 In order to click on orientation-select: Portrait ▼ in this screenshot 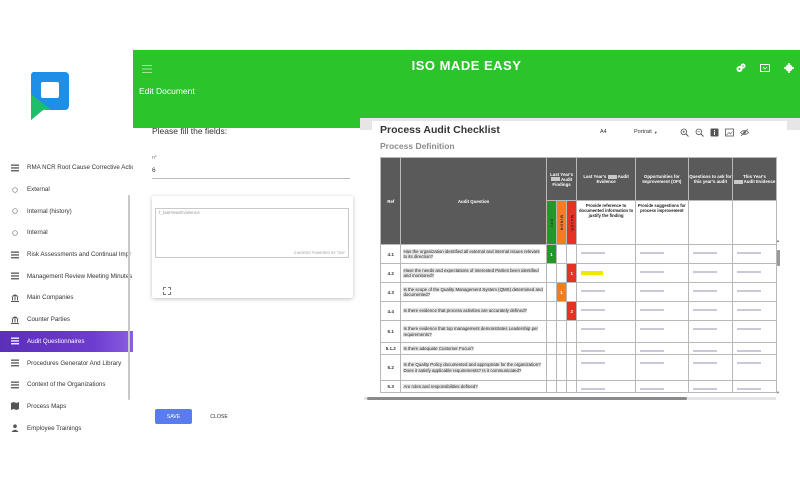, I will do `click(654, 132)`.